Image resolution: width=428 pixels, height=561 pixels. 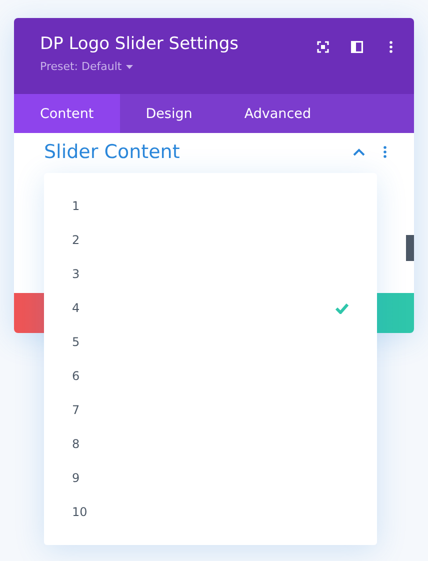 What do you see at coordinates (210, 444) in the screenshot?
I see `dropdown-option: 8` at bounding box center [210, 444].